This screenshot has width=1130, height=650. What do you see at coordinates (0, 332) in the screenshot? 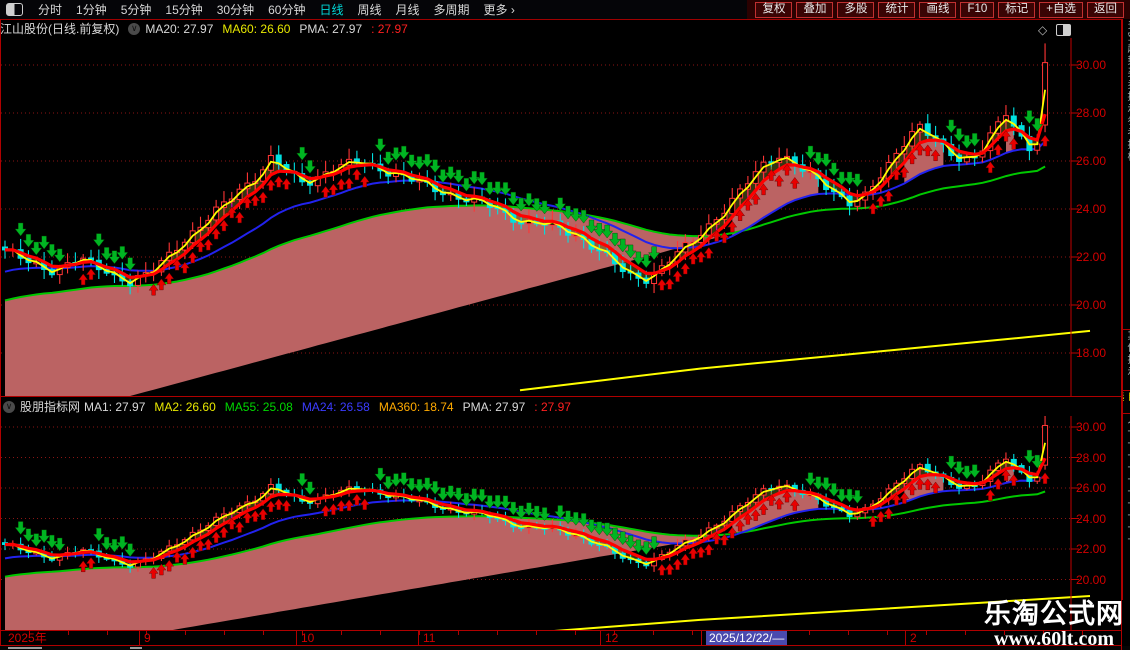
I see `left-border` at bounding box center [0, 332].